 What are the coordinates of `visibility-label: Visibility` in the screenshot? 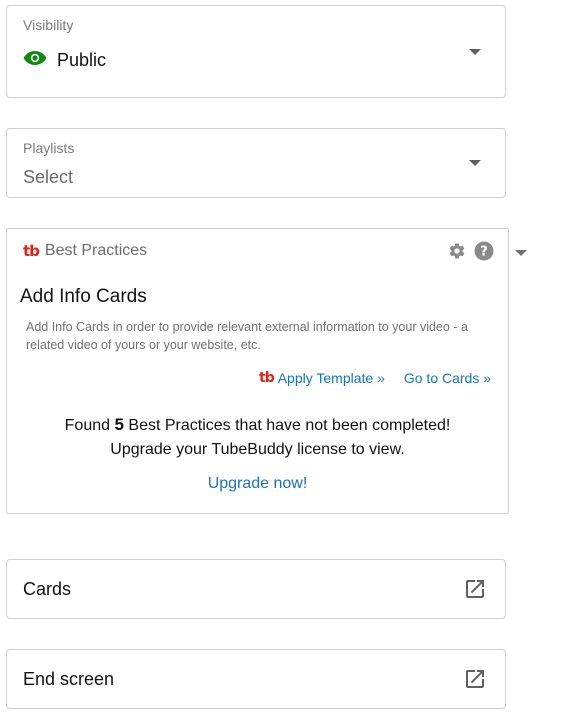 It's located at (48, 25).